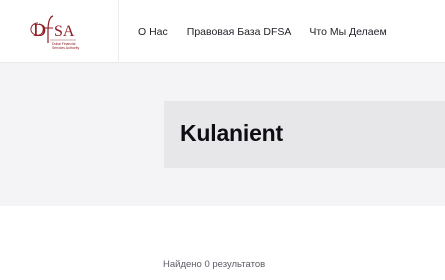  What do you see at coordinates (214, 264) in the screenshot?
I see `results-summary: Найдено 0 результатов` at bounding box center [214, 264].